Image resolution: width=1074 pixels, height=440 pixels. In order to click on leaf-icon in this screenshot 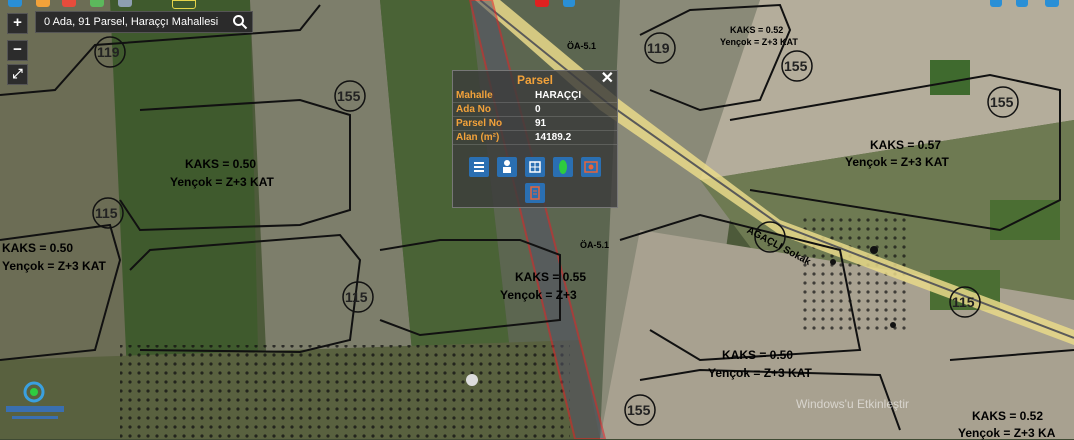, I will do `click(563, 167)`.